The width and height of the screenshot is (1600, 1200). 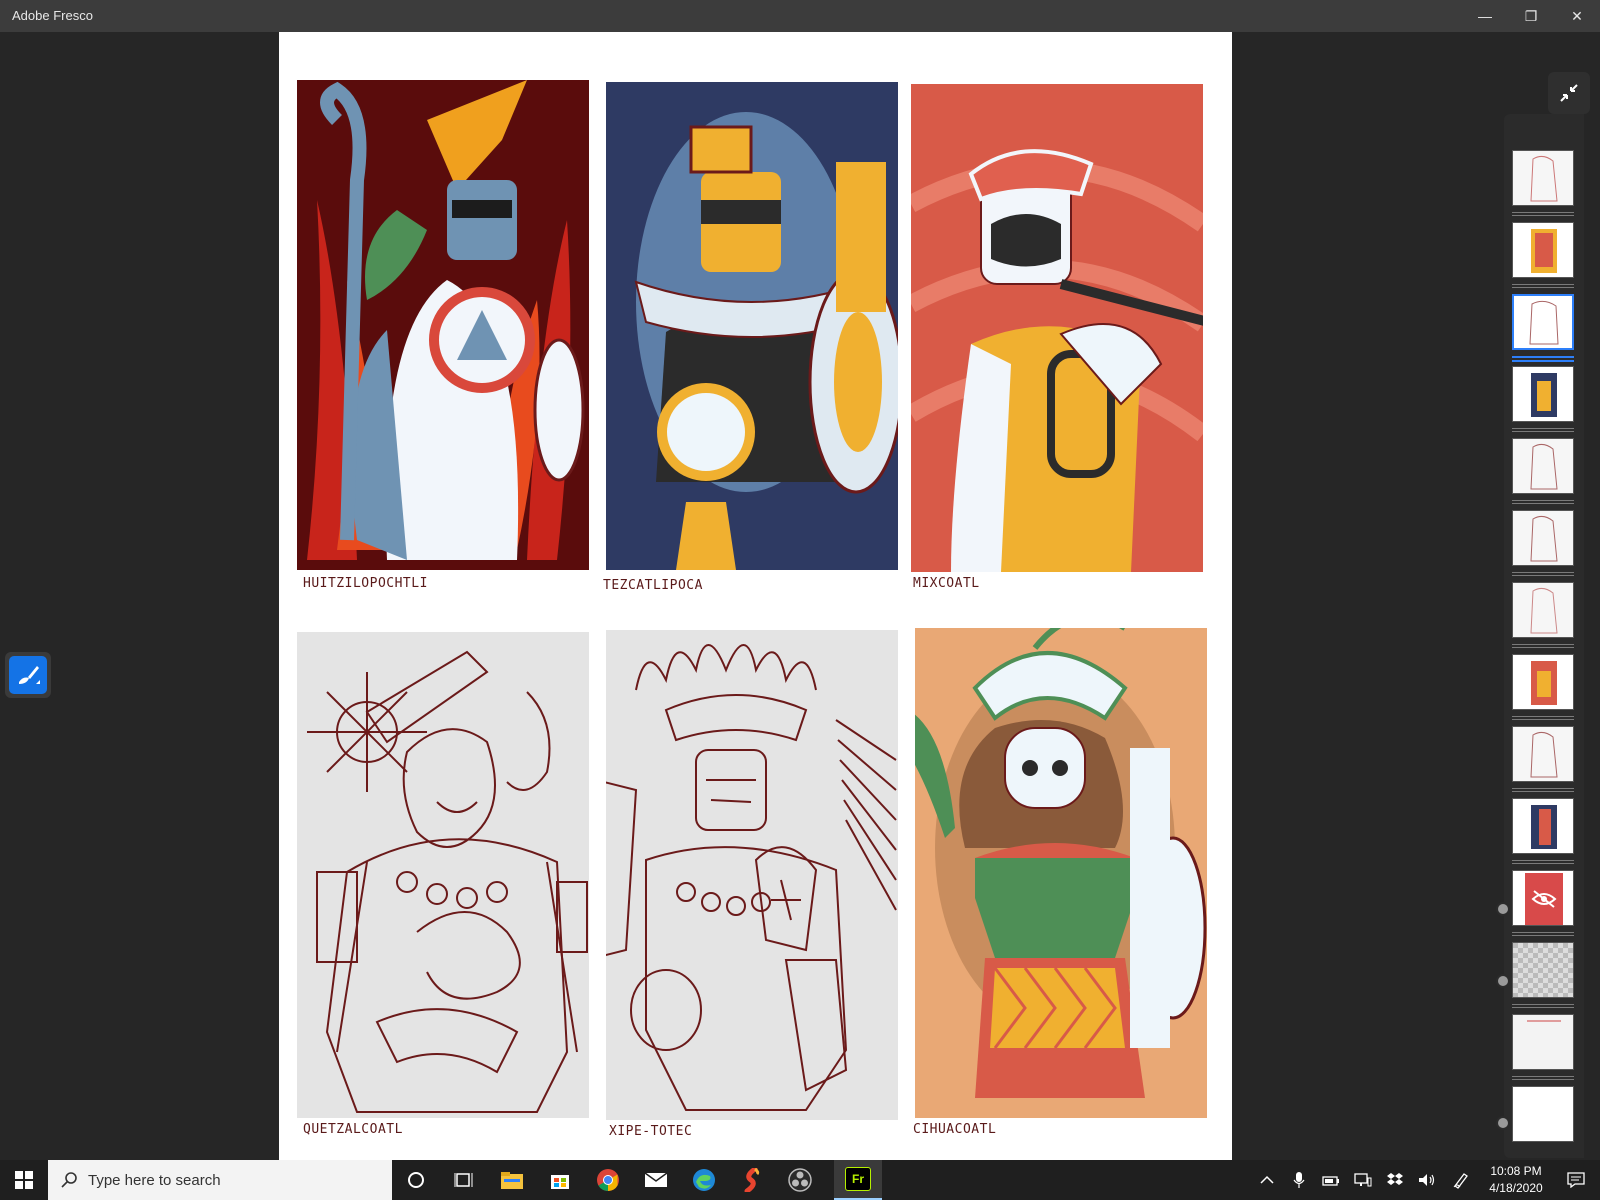 I want to click on edge-icon, so click(x=704, y=1180).